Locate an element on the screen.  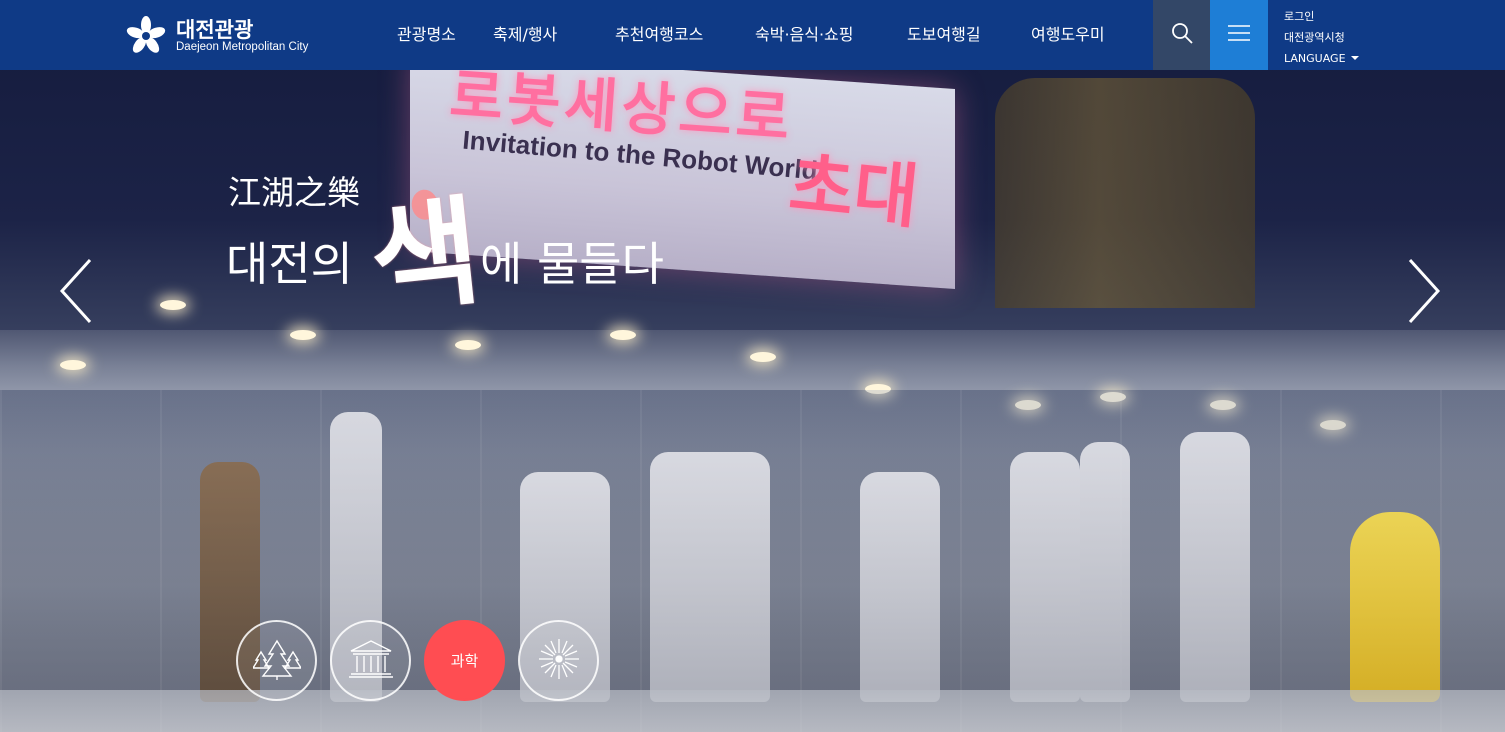
language-dropdown: LANGUAGE is located at coordinates (1334, 58).